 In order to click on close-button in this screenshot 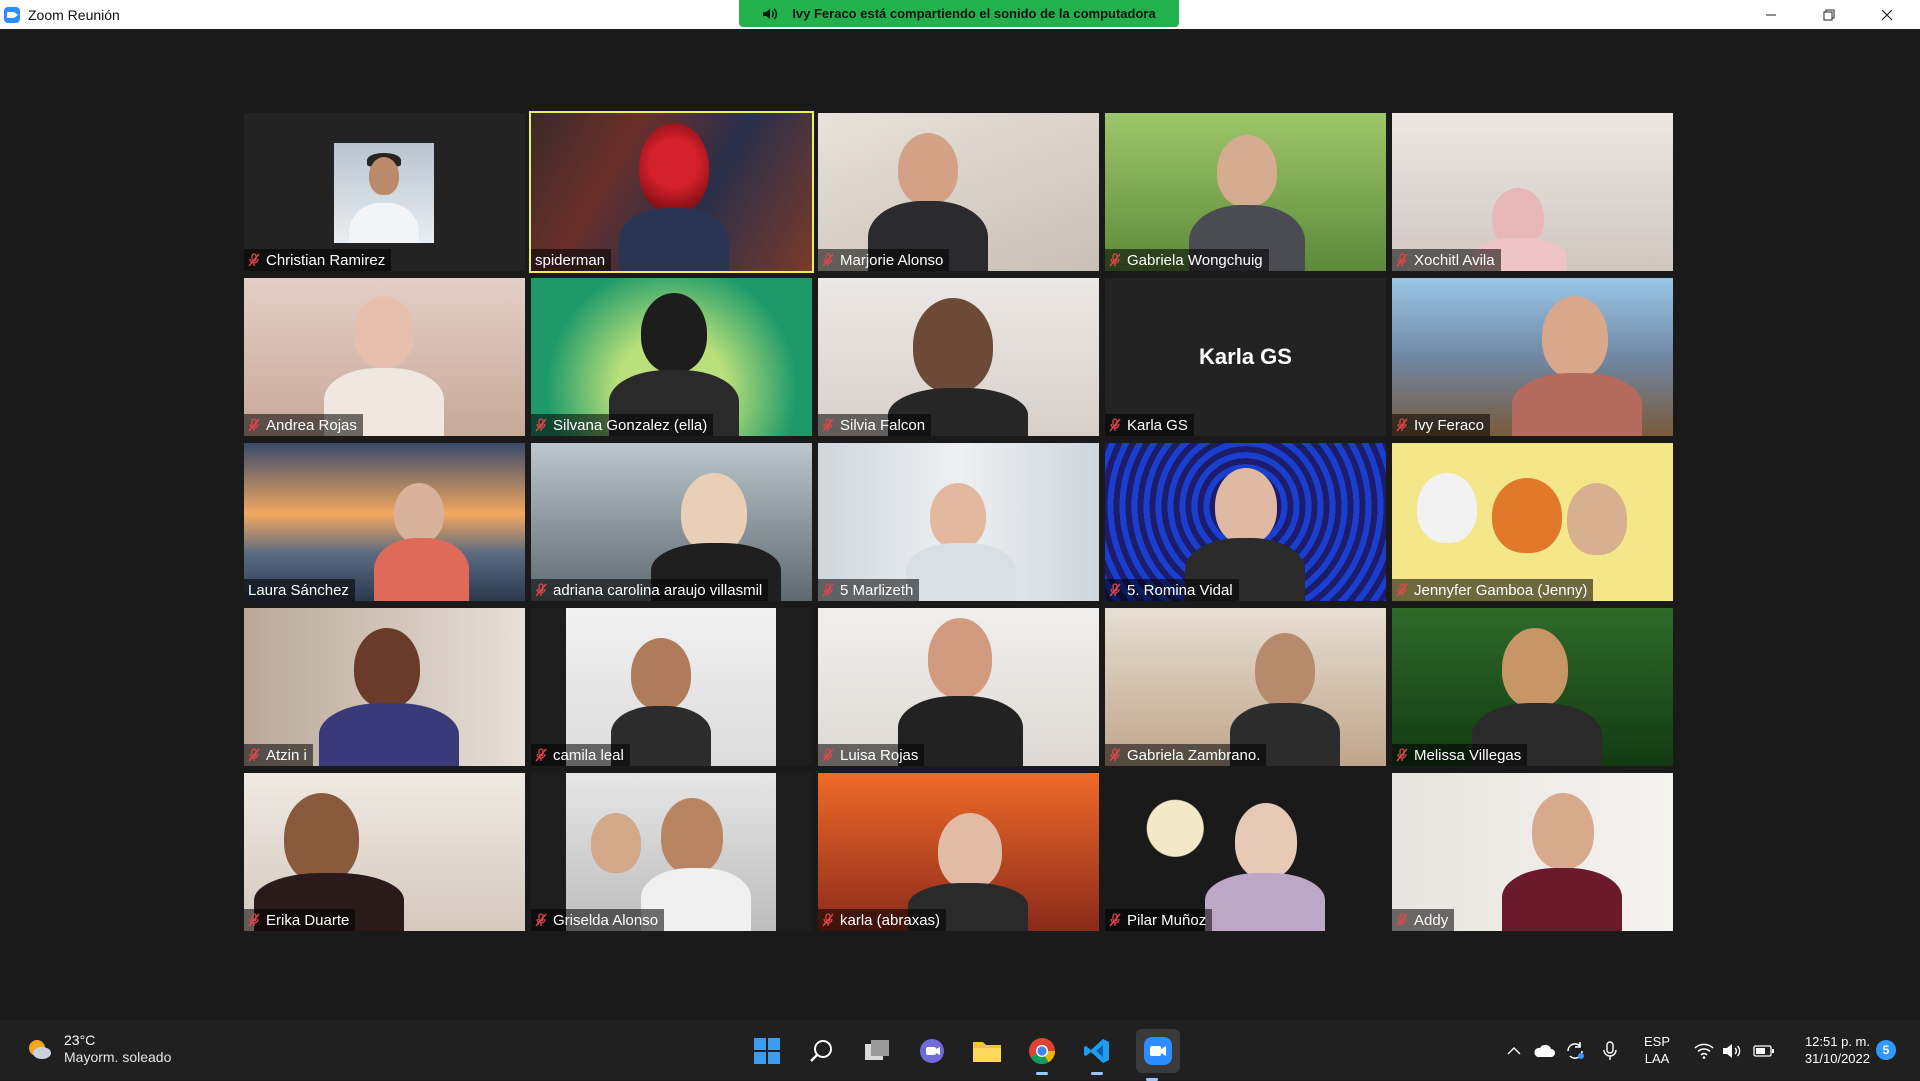, I will do `click(1887, 14)`.